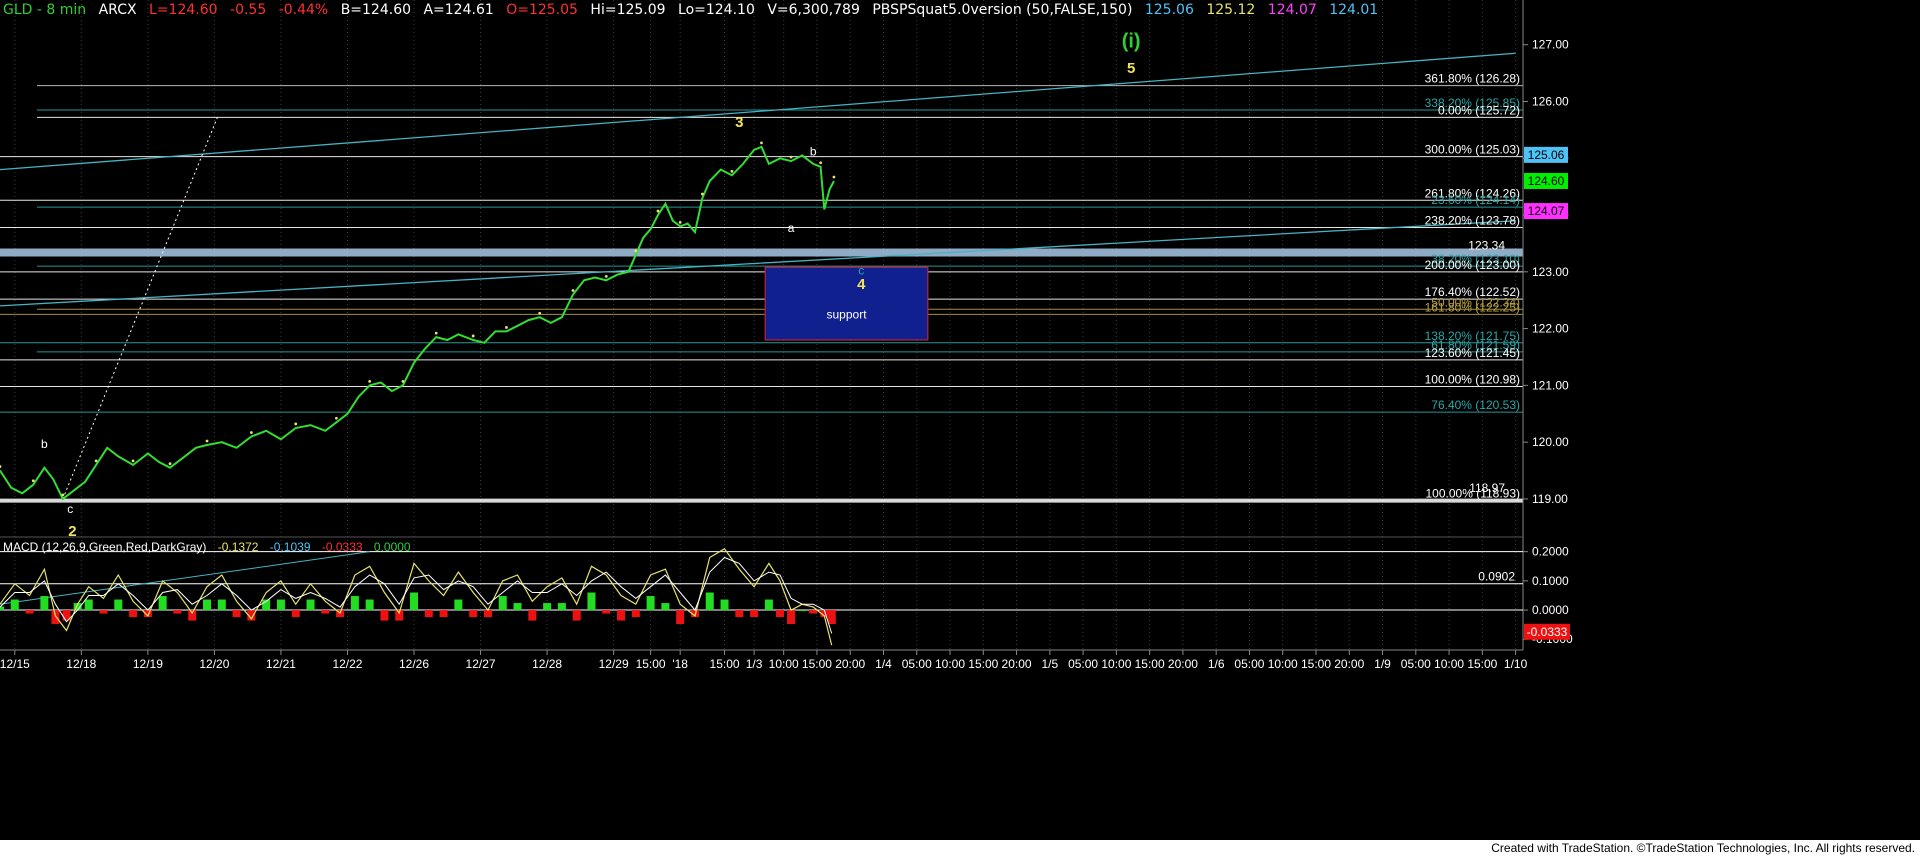  What do you see at coordinates (238, 547) in the screenshot?
I see `macd-value-1: -0.1372` at bounding box center [238, 547].